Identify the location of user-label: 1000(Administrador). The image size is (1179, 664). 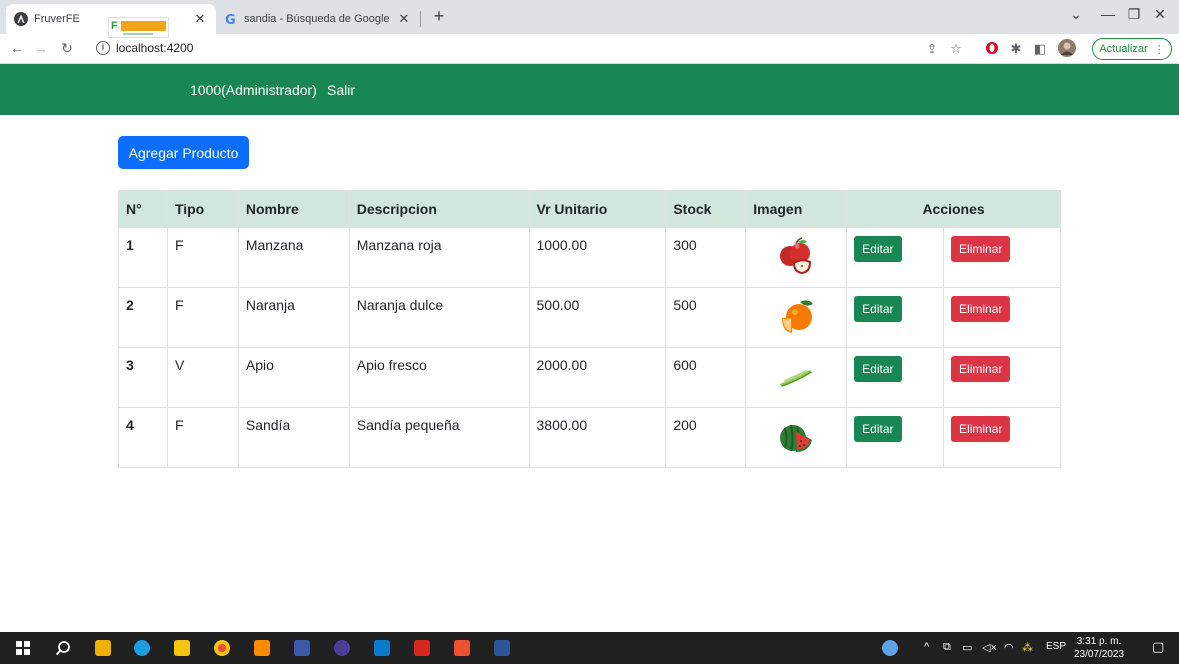
(253, 90).